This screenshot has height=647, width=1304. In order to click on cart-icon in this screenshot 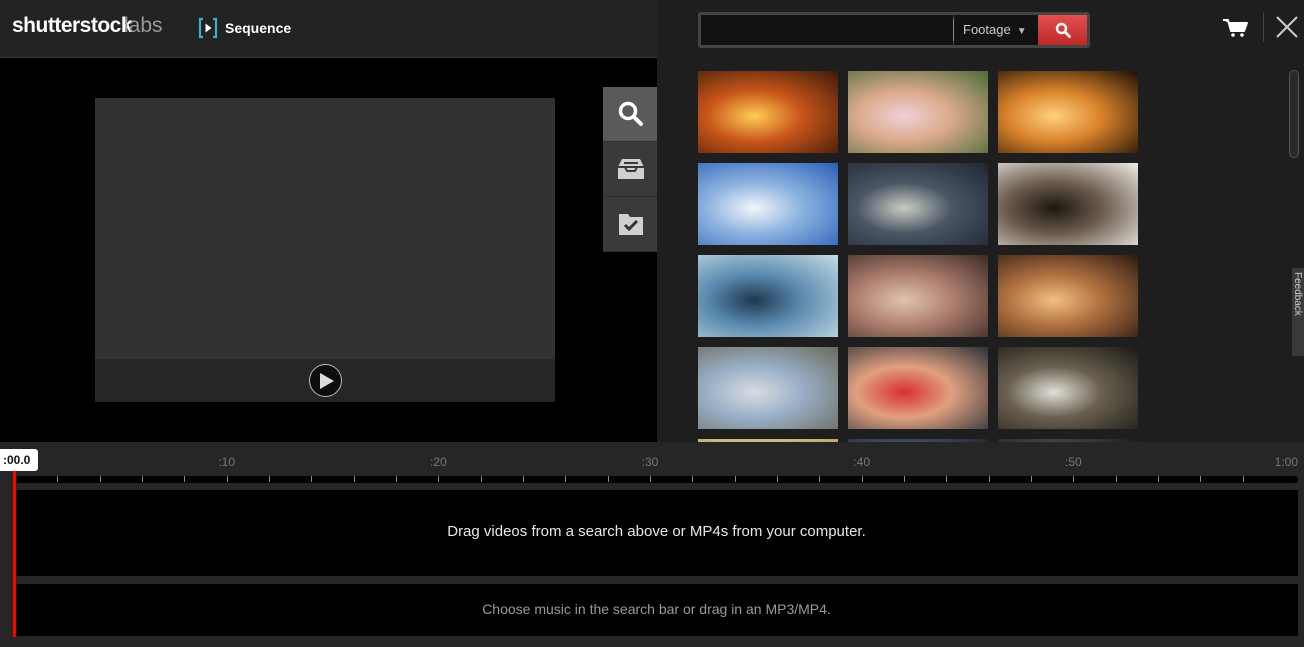, I will do `click(1236, 28)`.